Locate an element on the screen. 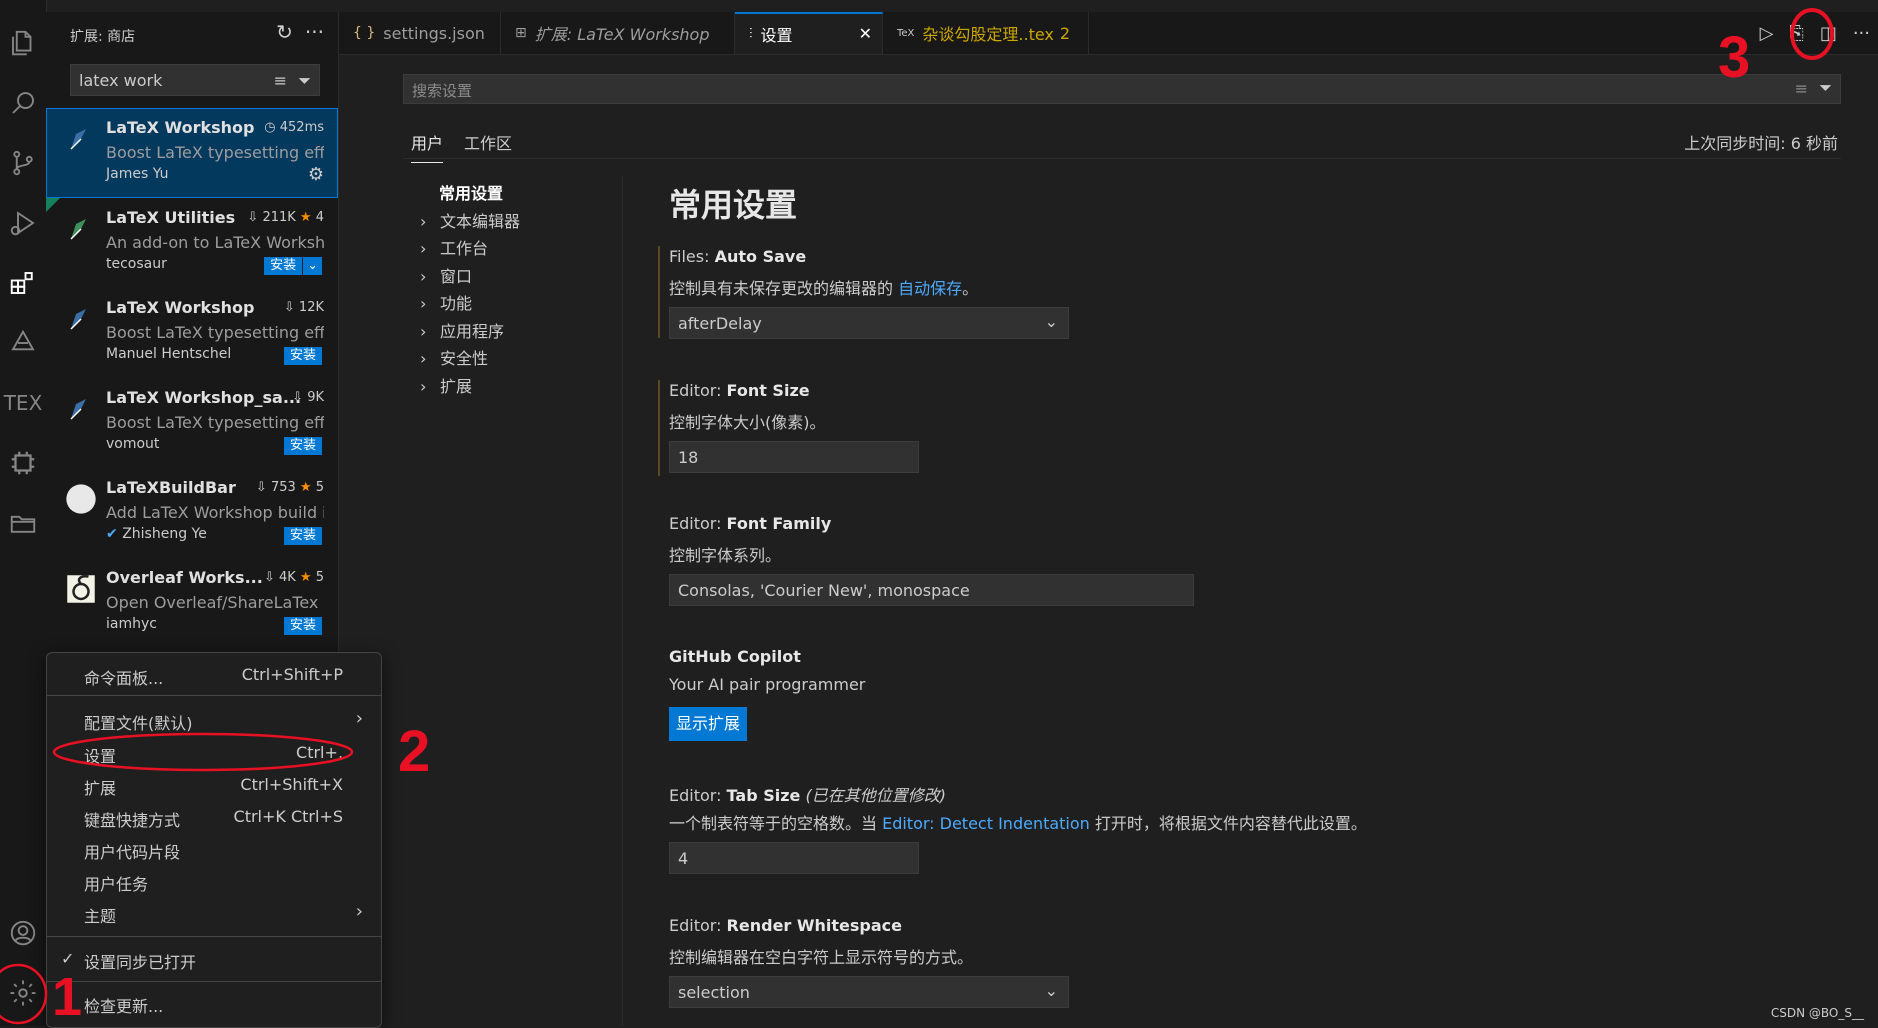  watermark: CSDN @BO_S__ is located at coordinates (1817, 1013).